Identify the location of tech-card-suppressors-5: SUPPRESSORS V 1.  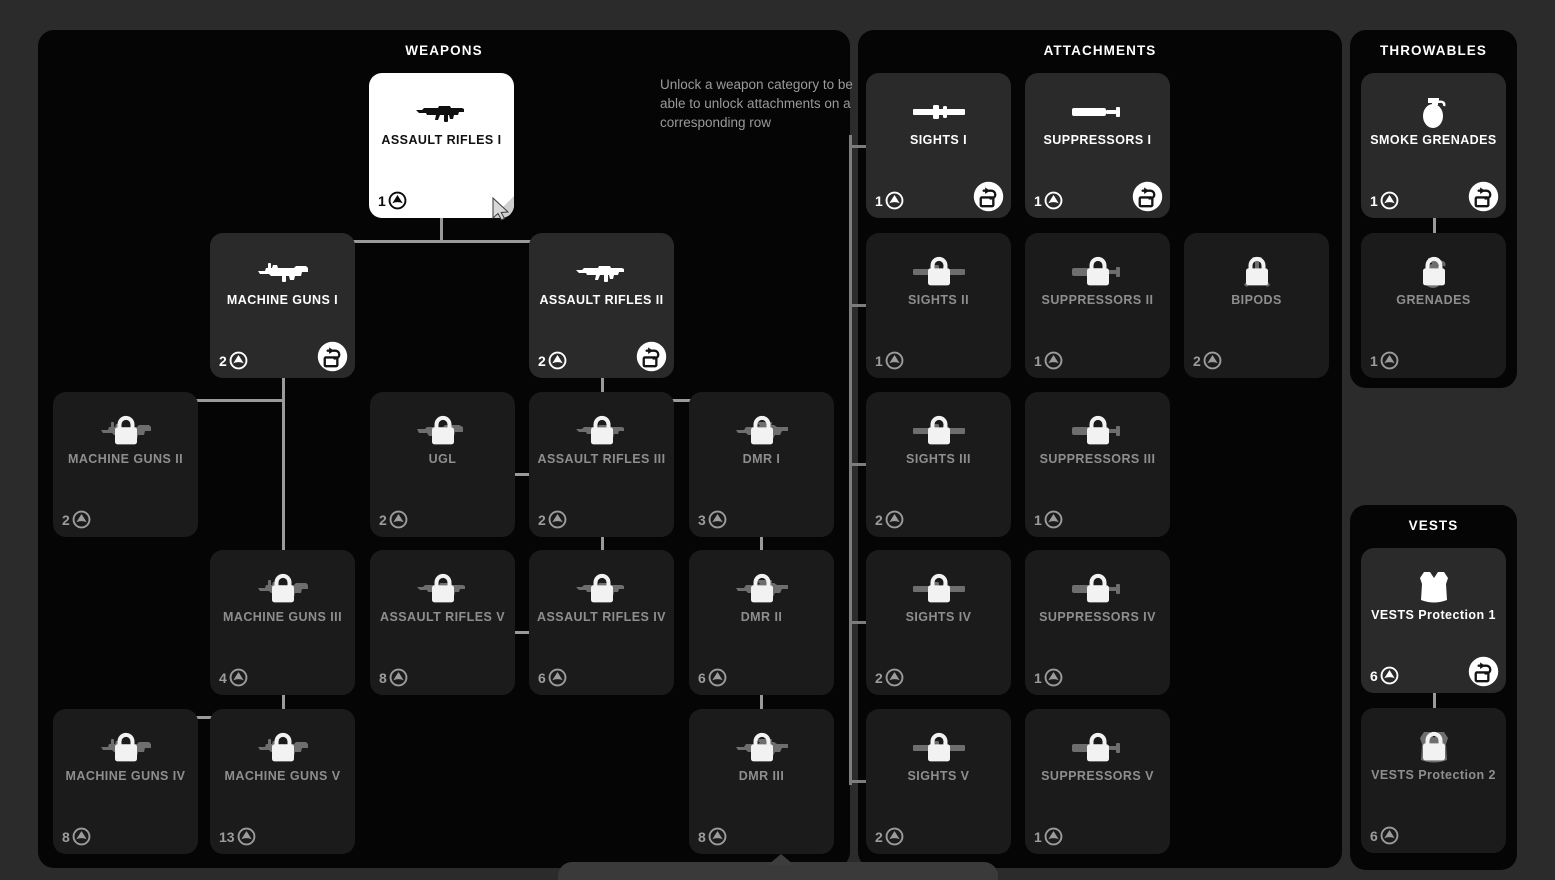
(1097, 781).